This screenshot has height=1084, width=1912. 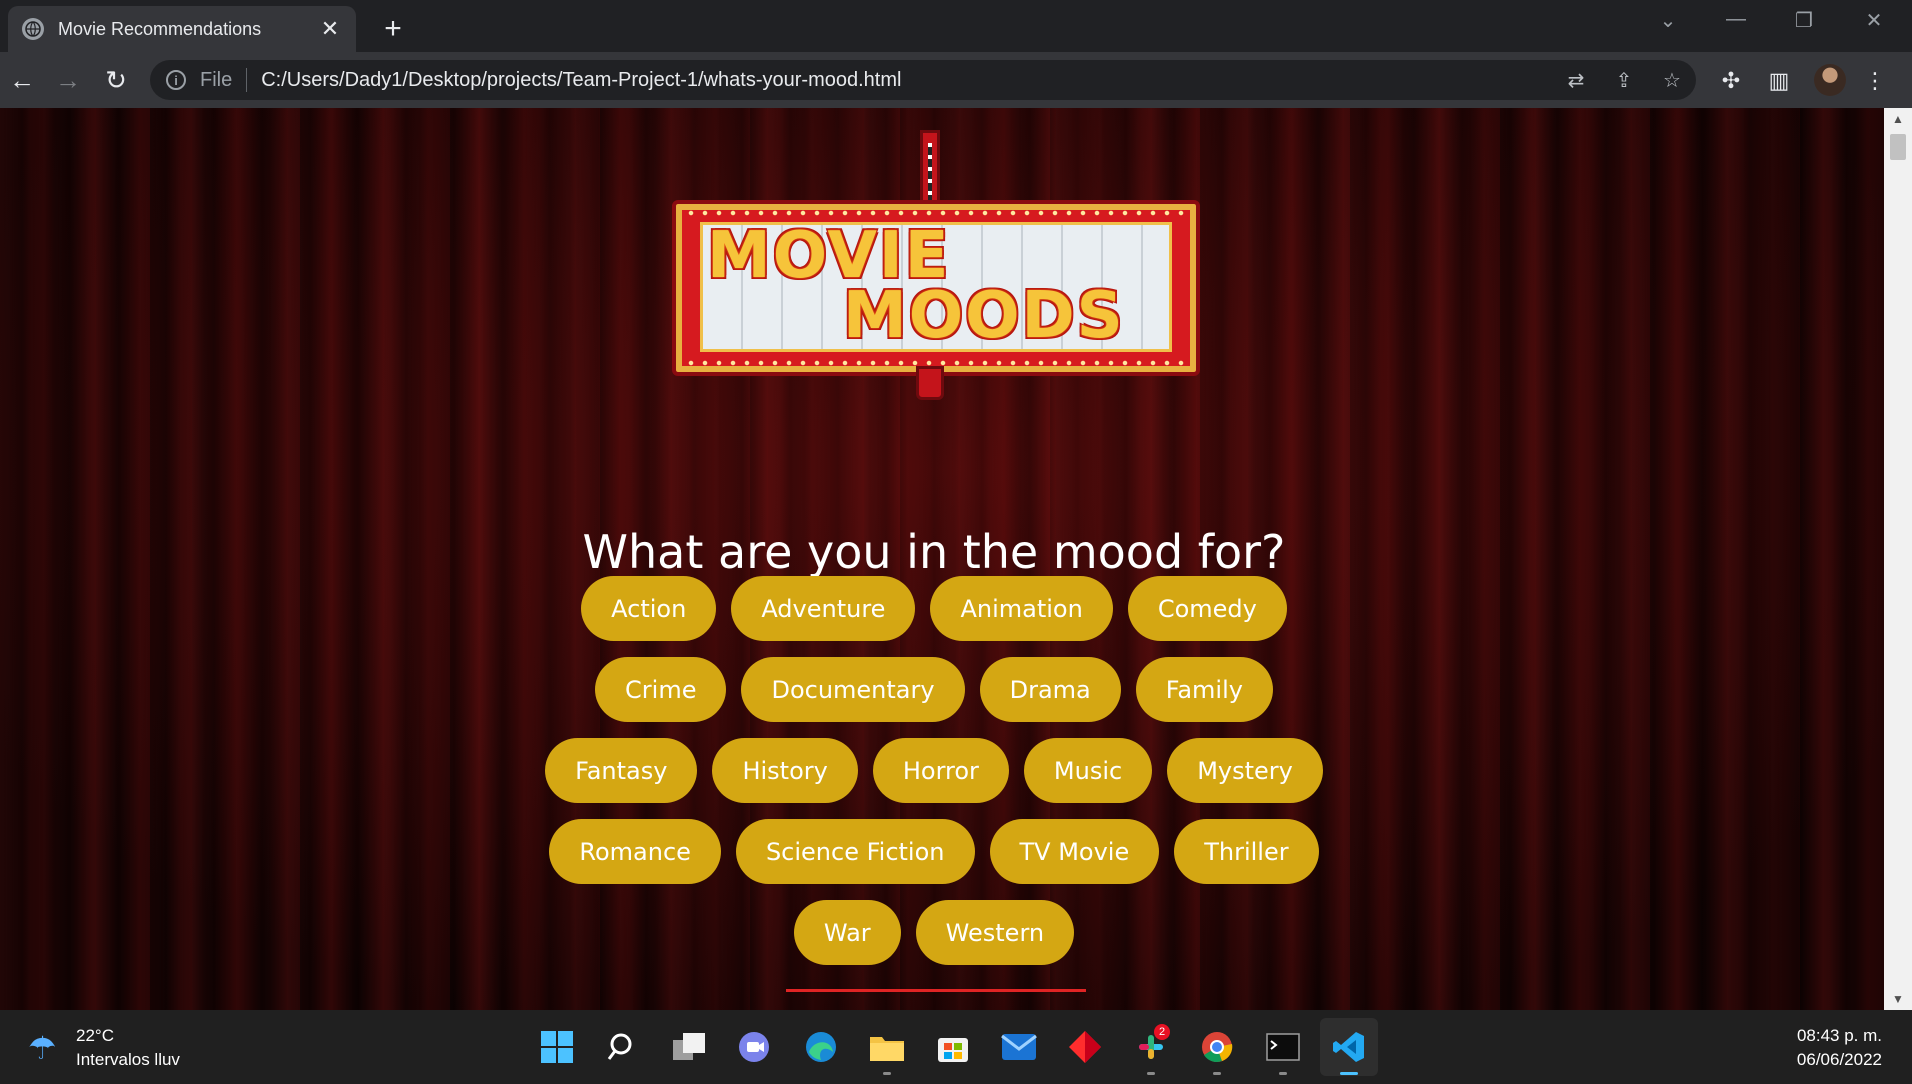 I want to click on menu-kebab-icon: ⋮, so click(x=1875, y=81).